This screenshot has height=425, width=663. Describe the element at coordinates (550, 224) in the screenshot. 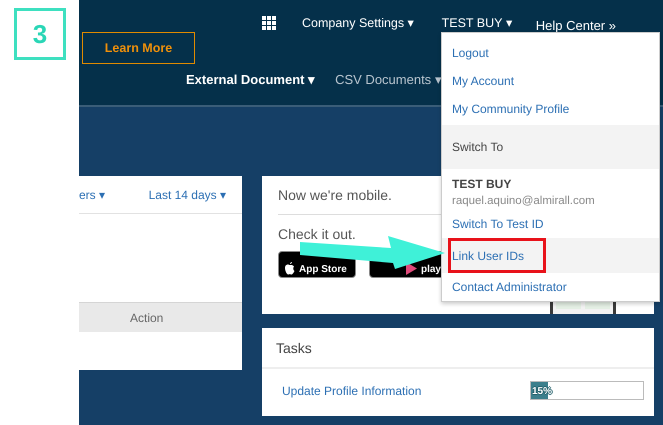

I see `menu-item: Switch To Test ID` at that location.